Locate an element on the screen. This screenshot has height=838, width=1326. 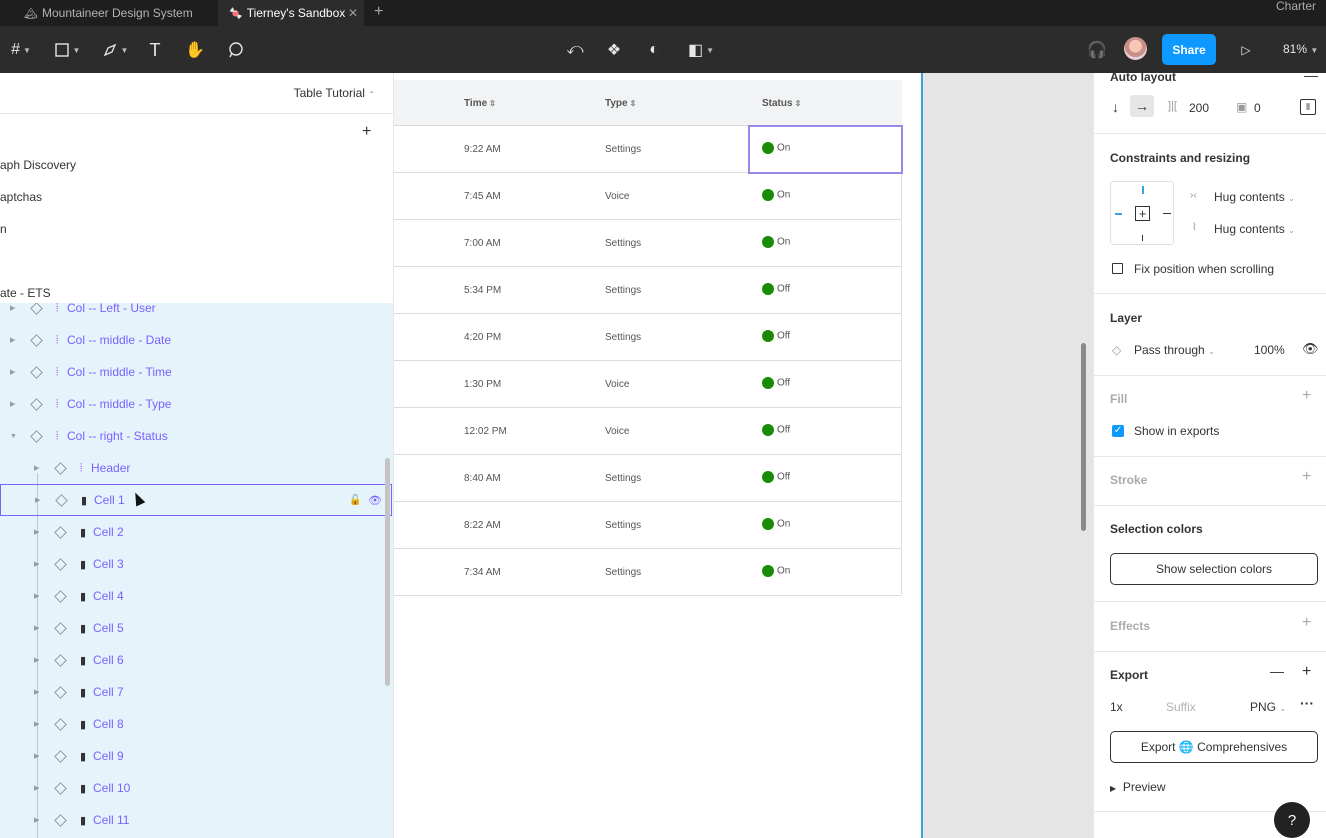
layer-row: ▶ ▮ Cell 10 is located at coordinates (196, 788).